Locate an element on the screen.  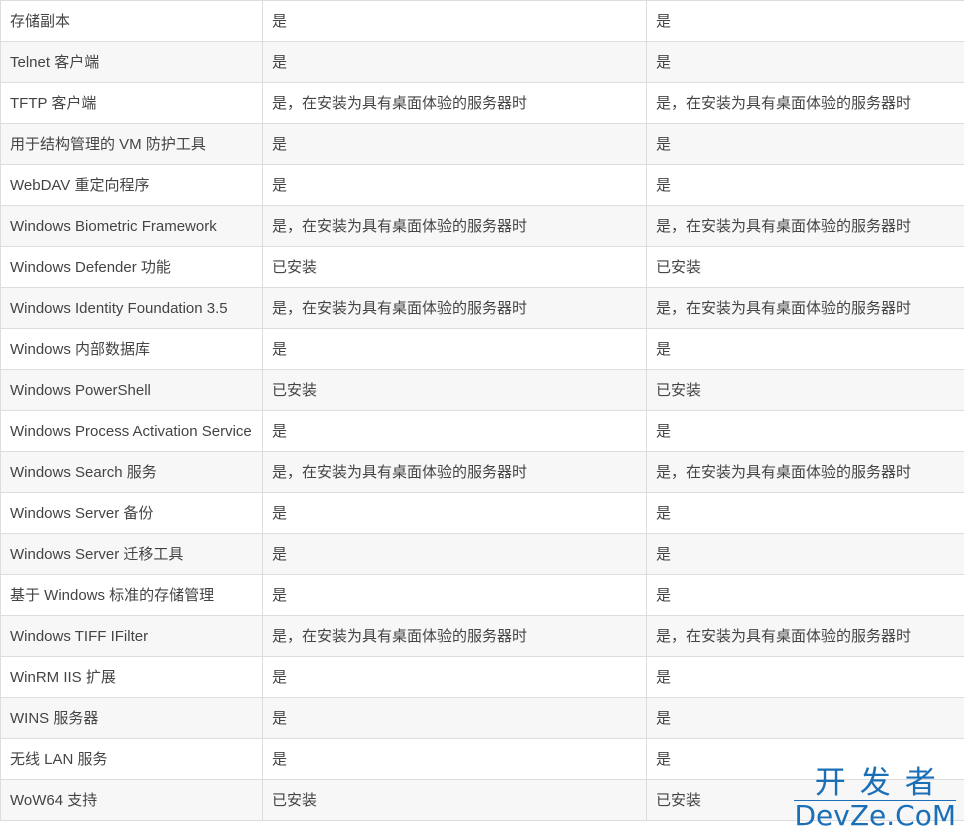
feature-name-cell: WinRM IIS 扩展 is located at coordinates (131, 677).